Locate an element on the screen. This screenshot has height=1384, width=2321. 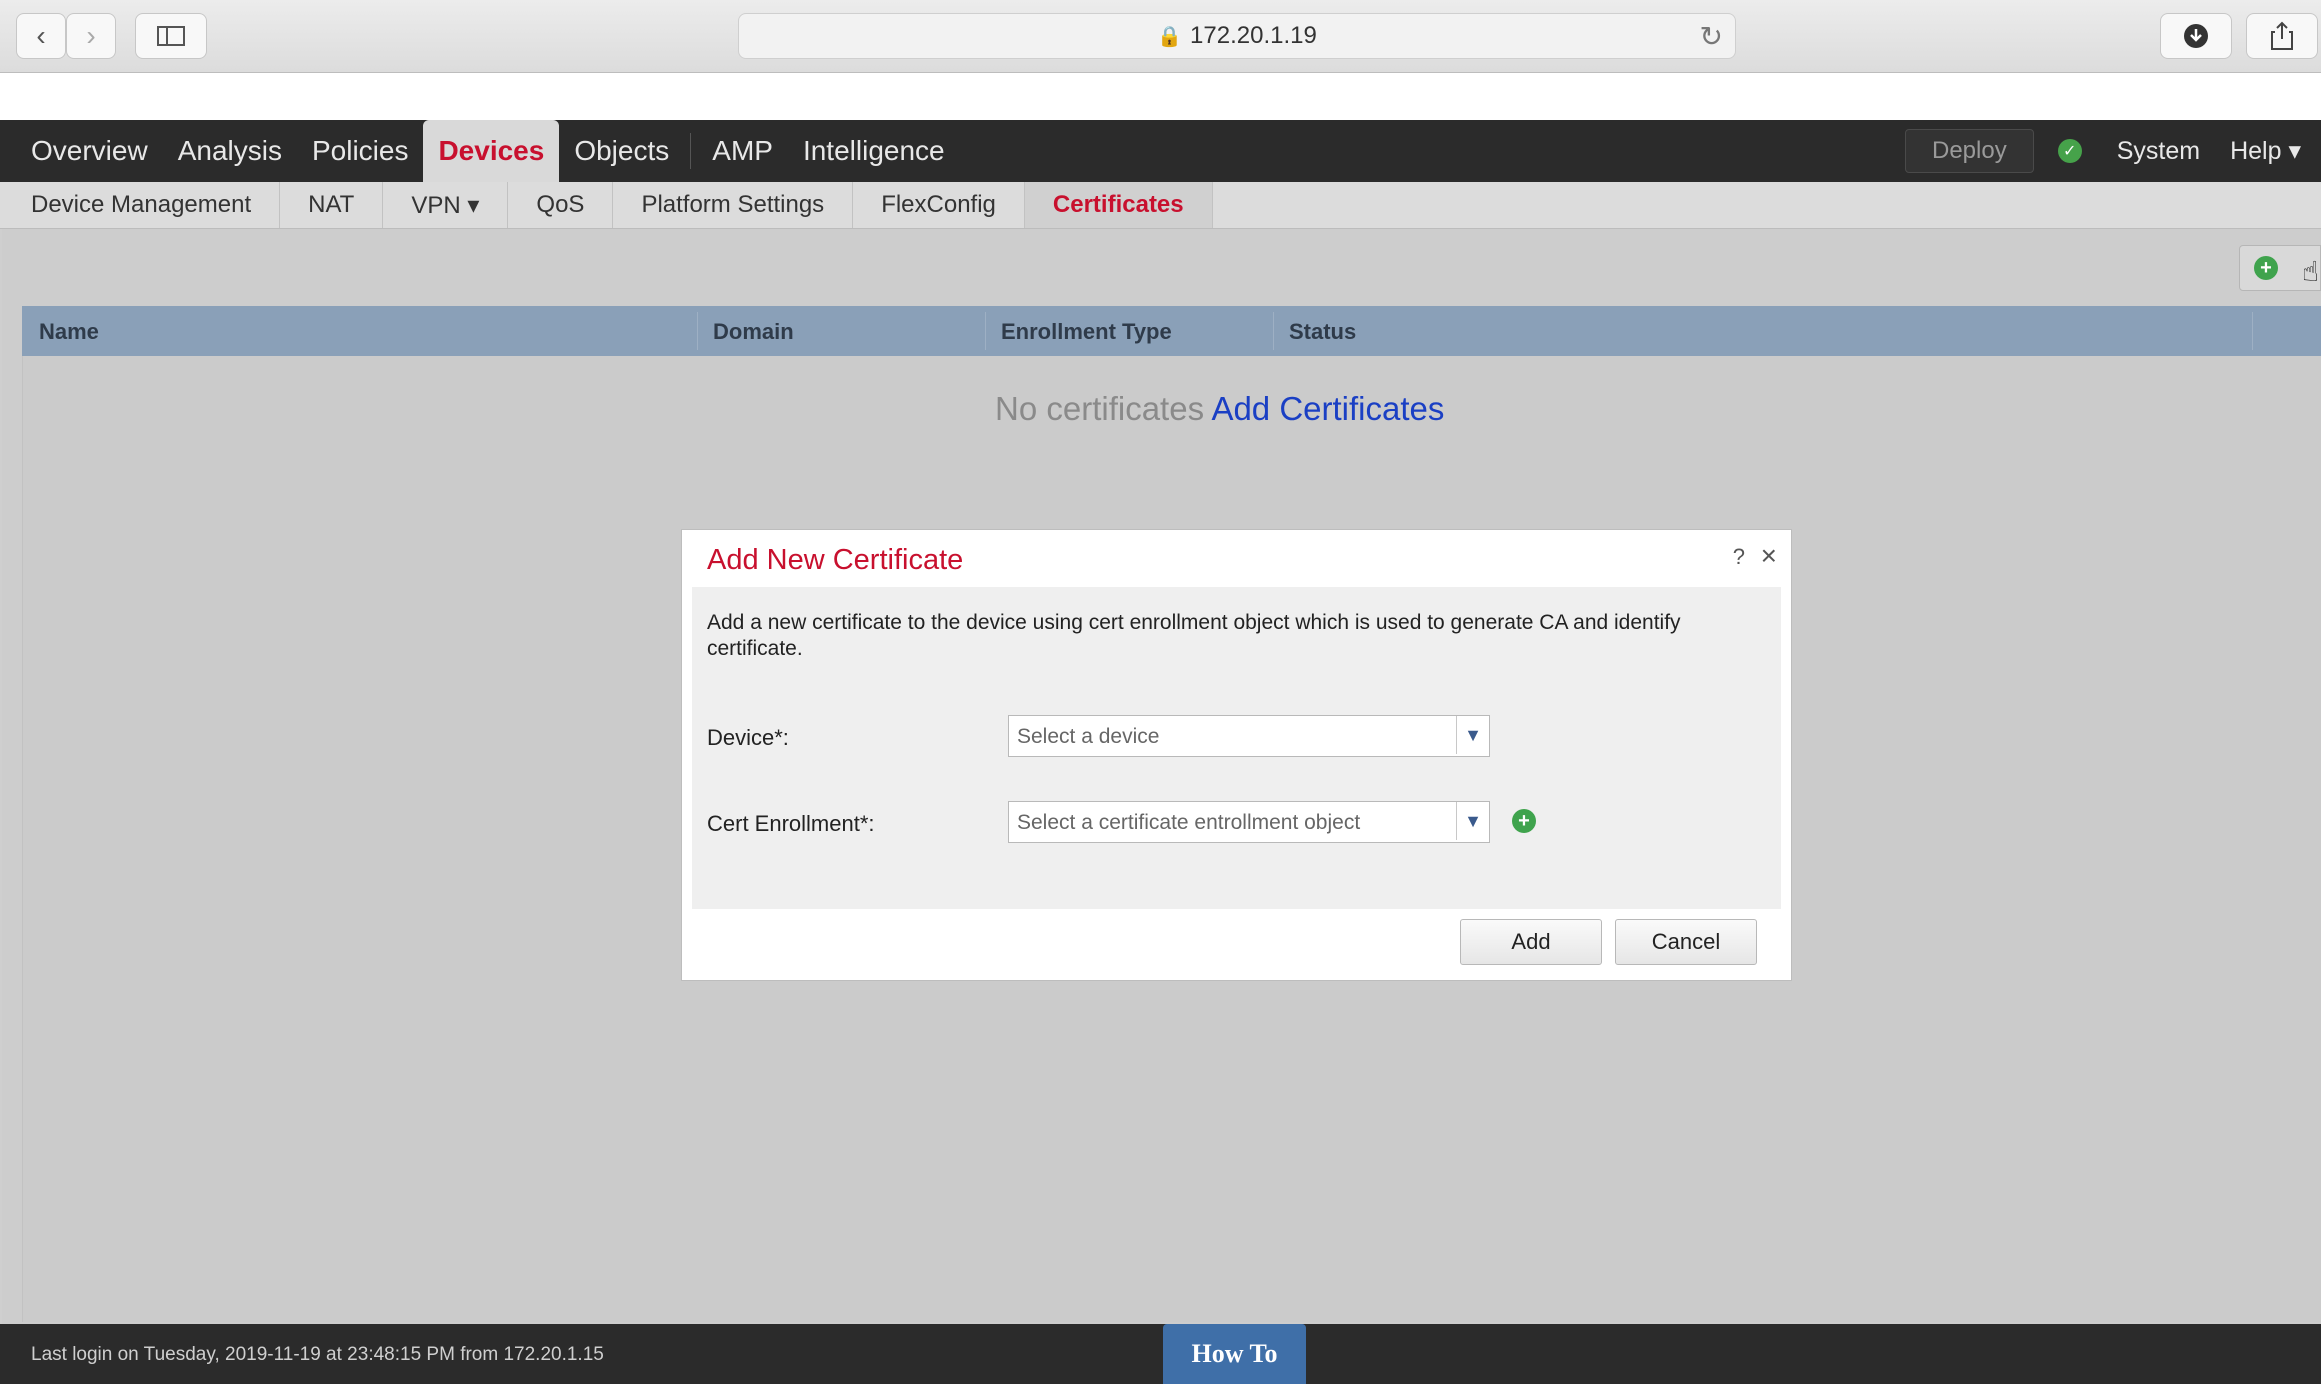
share-icon is located at coordinates (2282, 35).